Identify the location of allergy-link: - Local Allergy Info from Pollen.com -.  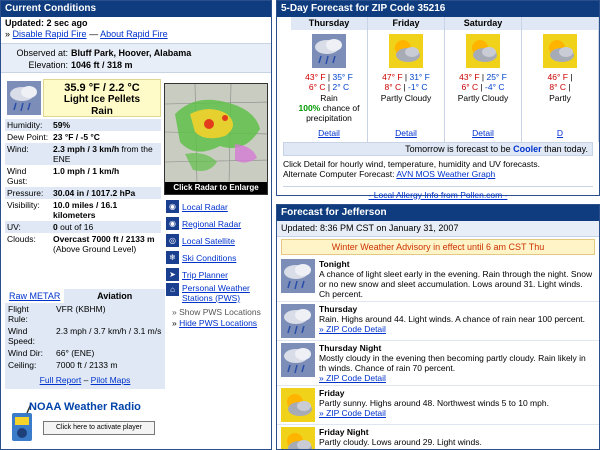
(438, 195).